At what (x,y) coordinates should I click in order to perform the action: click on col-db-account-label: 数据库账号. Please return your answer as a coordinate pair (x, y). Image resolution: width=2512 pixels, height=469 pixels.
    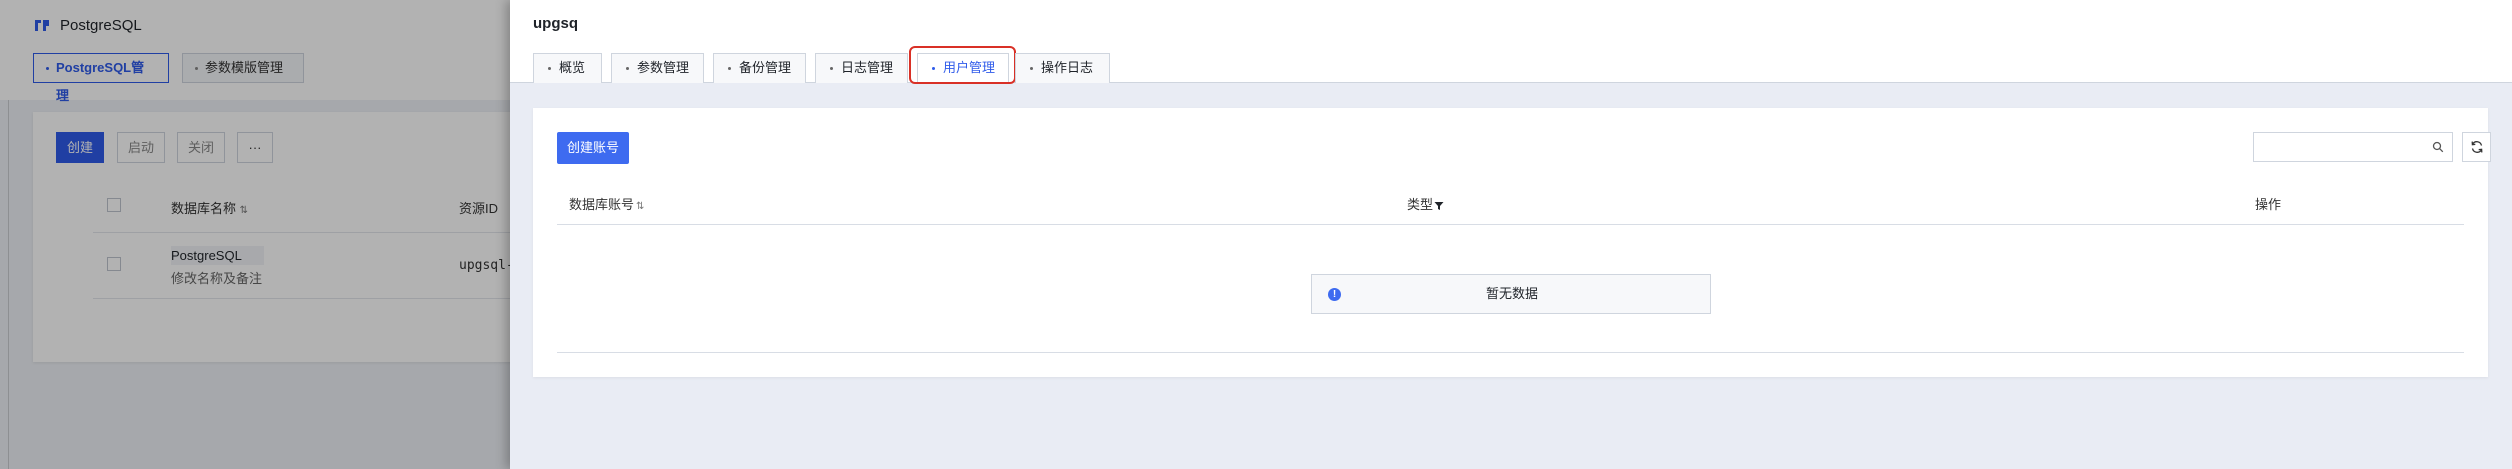
    Looking at the image, I should click on (602, 204).